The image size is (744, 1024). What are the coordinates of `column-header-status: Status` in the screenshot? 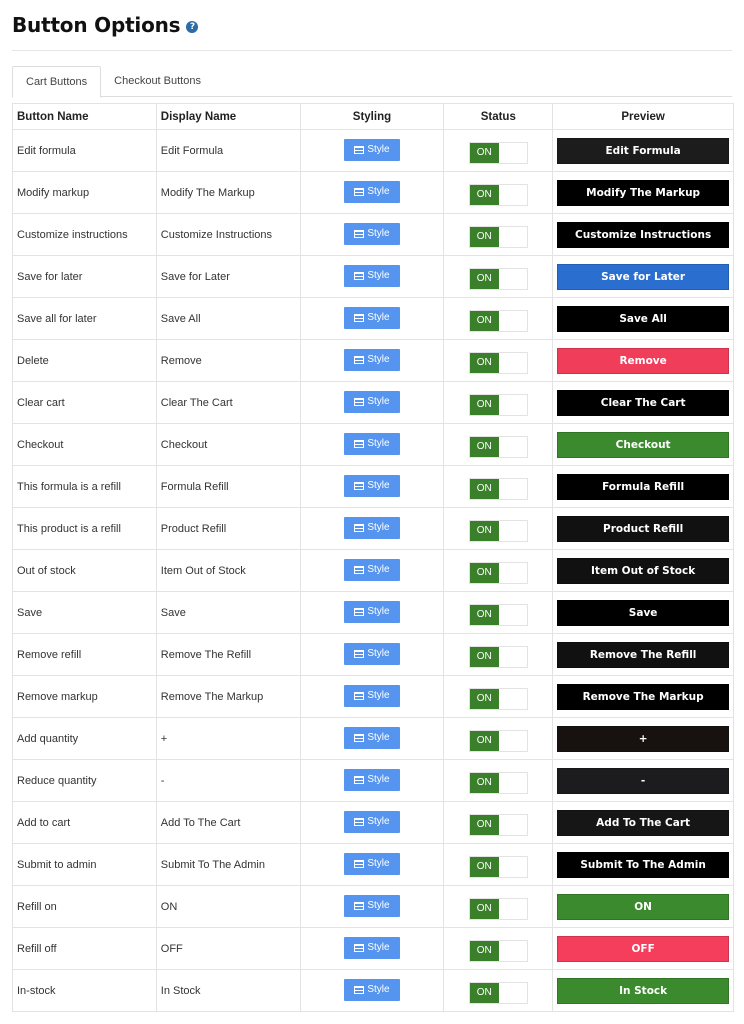 It's located at (498, 116).